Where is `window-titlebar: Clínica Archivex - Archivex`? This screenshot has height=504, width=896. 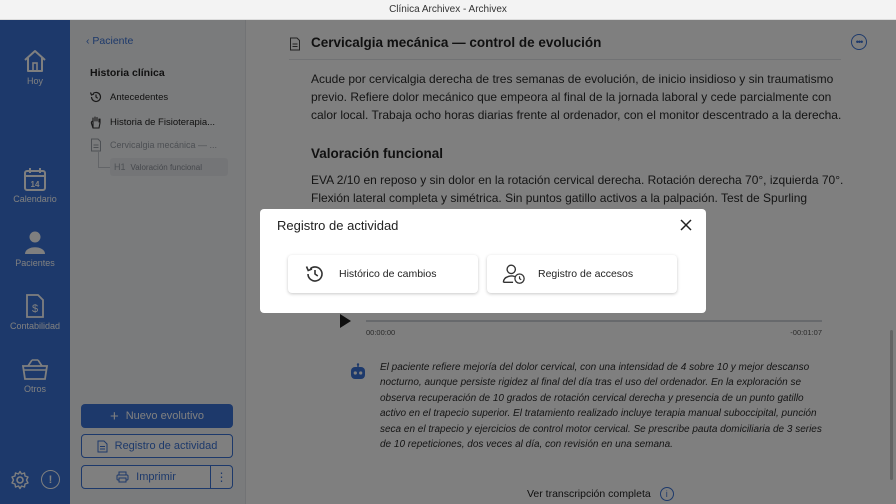 window-titlebar: Clínica Archivex - Archivex is located at coordinates (448, 10).